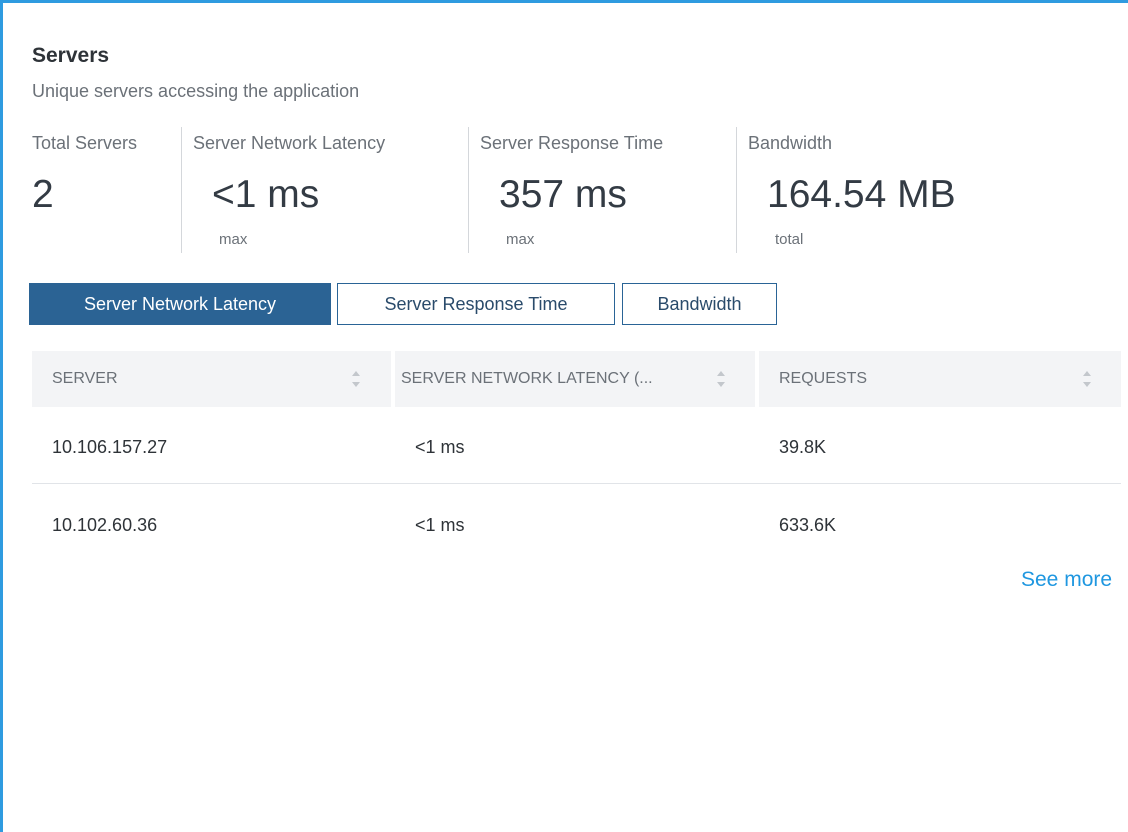  Describe the element at coordinates (324, 190) in the screenshot. I see `metric-server-network-latency: Server Network Latency <1 ms max` at that location.